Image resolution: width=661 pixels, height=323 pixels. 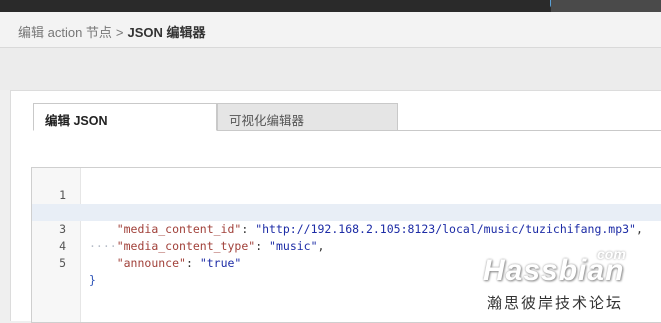 What do you see at coordinates (151, 263) in the screenshot?
I see `json-key: "announce"` at bounding box center [151, 263].